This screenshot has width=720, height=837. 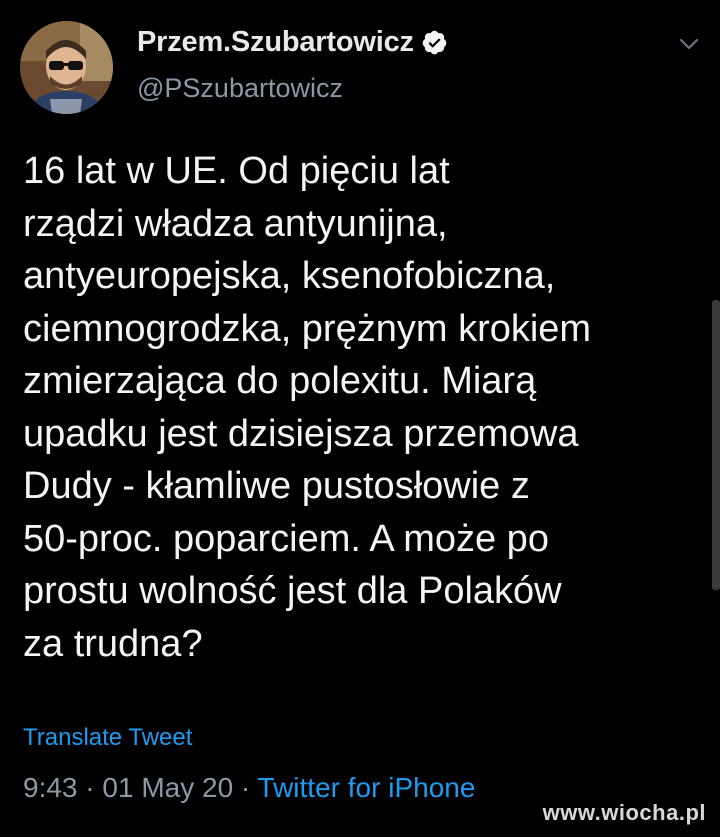 I want to click on tweet-line: zmierzająca do polexitu. Miarą, so click(x=280, y=381).